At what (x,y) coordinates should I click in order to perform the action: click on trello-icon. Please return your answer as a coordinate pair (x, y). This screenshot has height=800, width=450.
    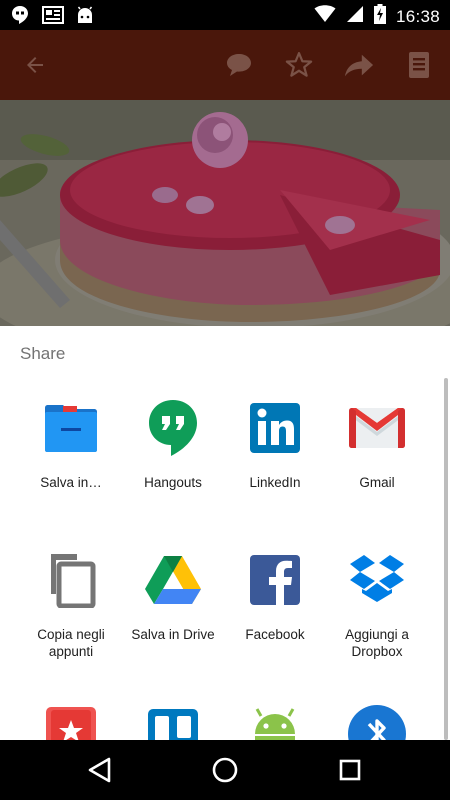
    Looking at the image, I should click on (173, 722).